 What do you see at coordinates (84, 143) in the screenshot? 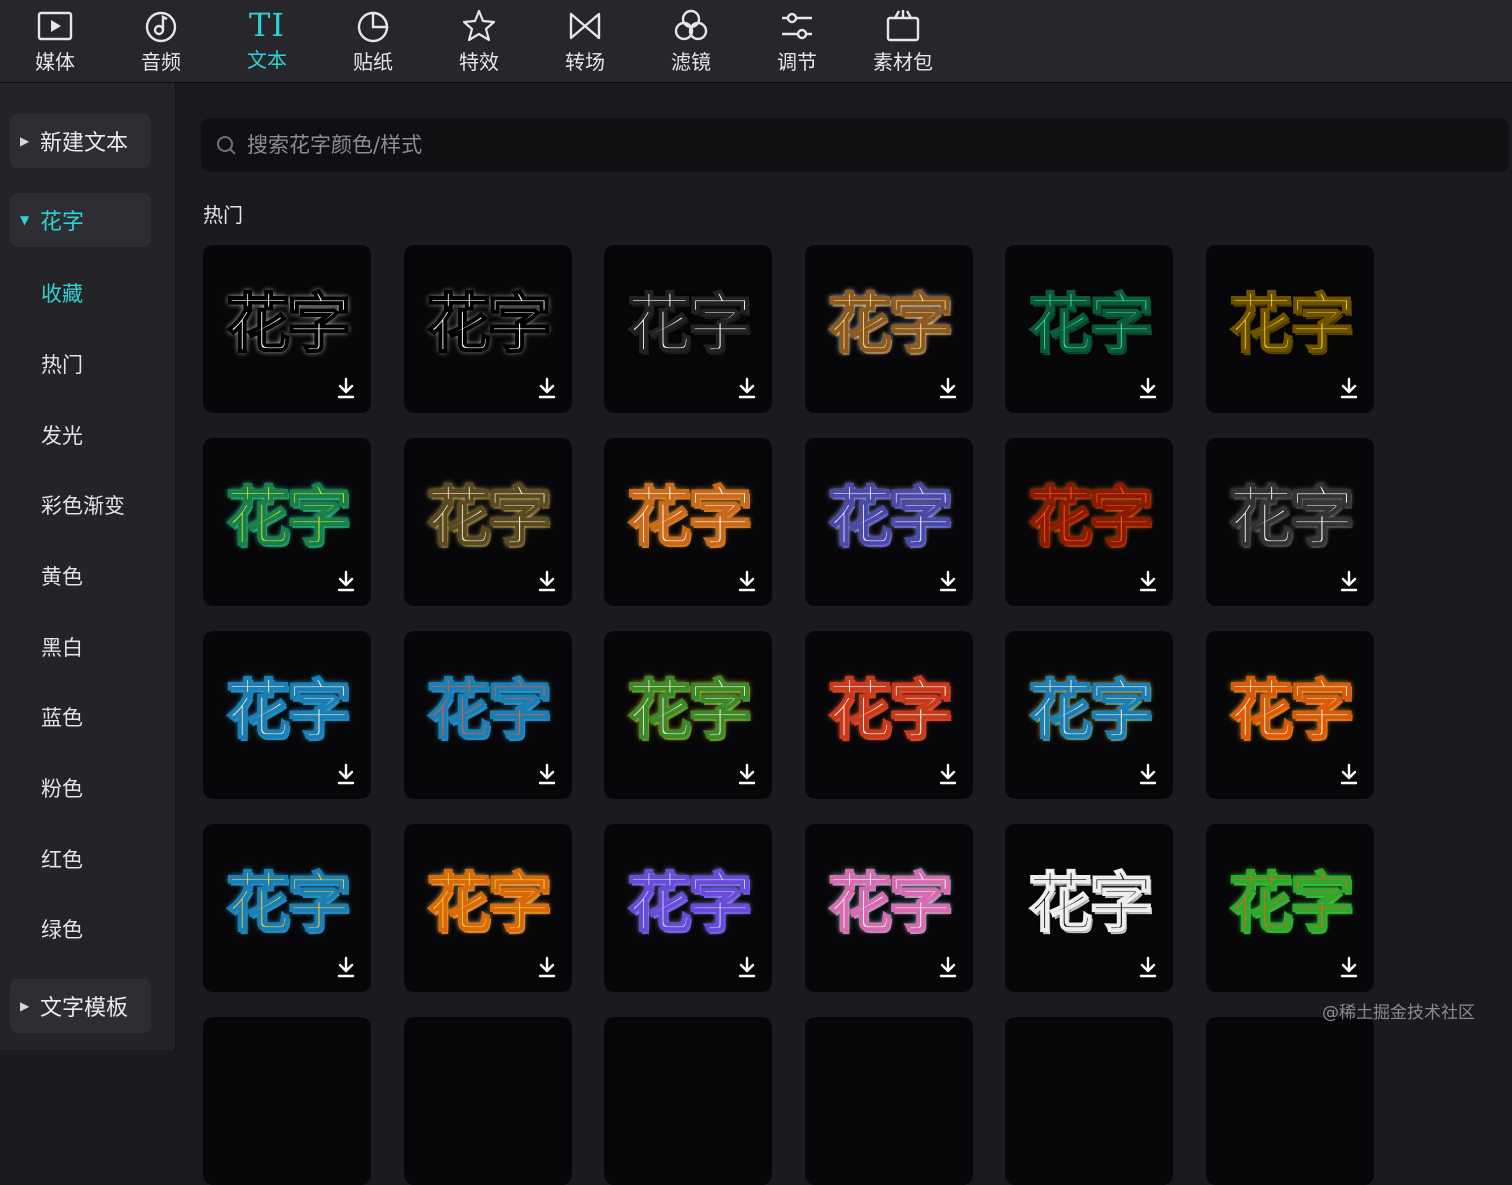
I see `group-label: 新建文本` at bounding box center [84, 143].